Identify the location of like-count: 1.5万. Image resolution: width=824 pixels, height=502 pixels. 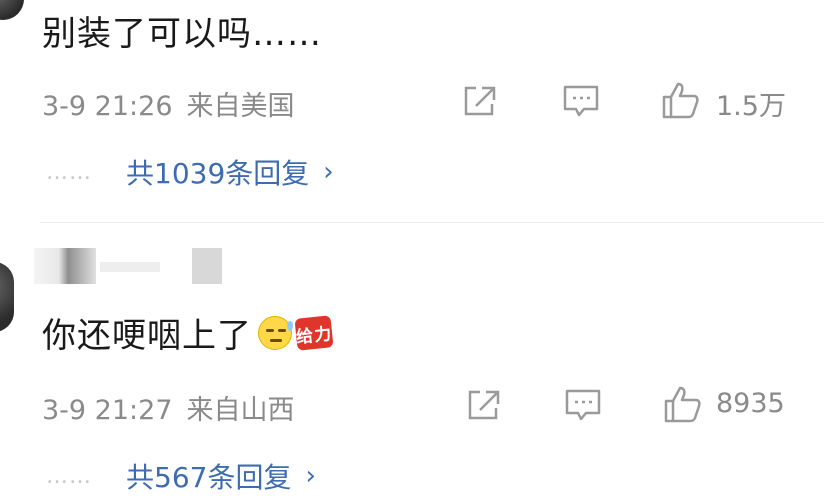
(751, 106).